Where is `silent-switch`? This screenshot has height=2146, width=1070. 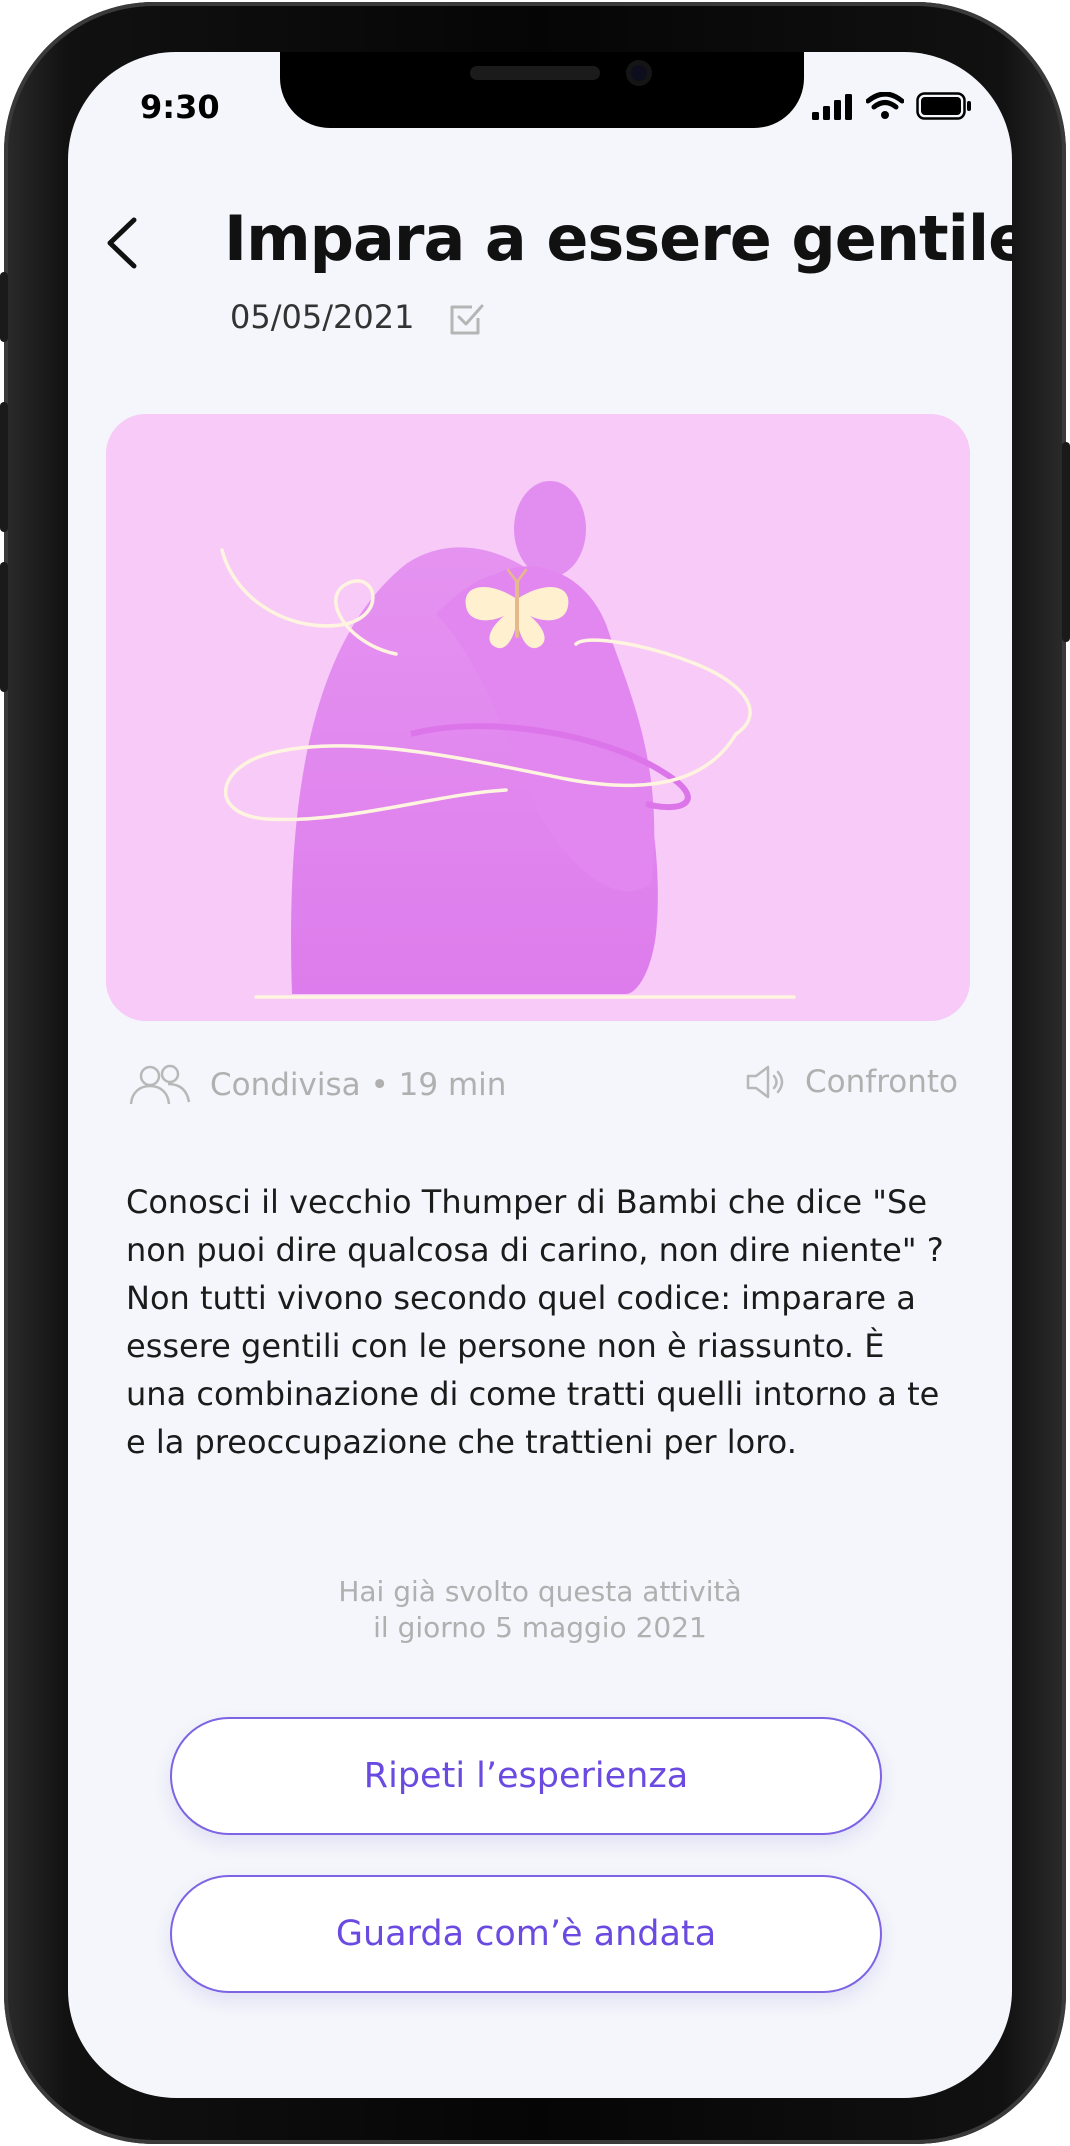
silent-switch is located at coordinates (4, 307).